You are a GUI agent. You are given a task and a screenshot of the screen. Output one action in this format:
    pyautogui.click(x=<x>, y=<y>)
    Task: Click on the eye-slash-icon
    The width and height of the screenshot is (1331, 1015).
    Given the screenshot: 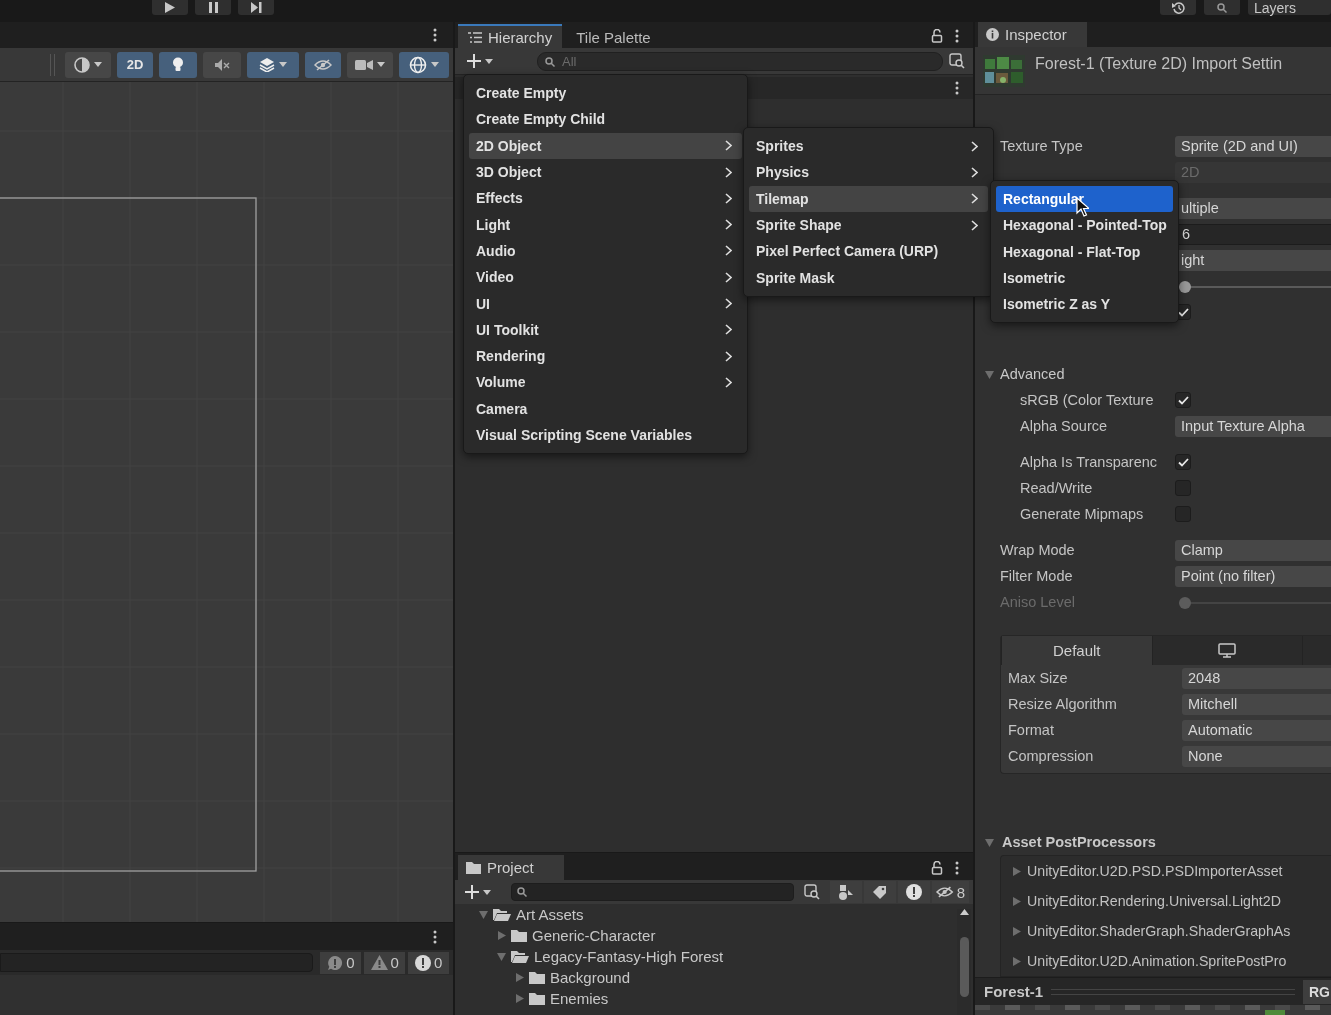 What is the action you would take?
    pyautogui.click(x=323, y=64)
    